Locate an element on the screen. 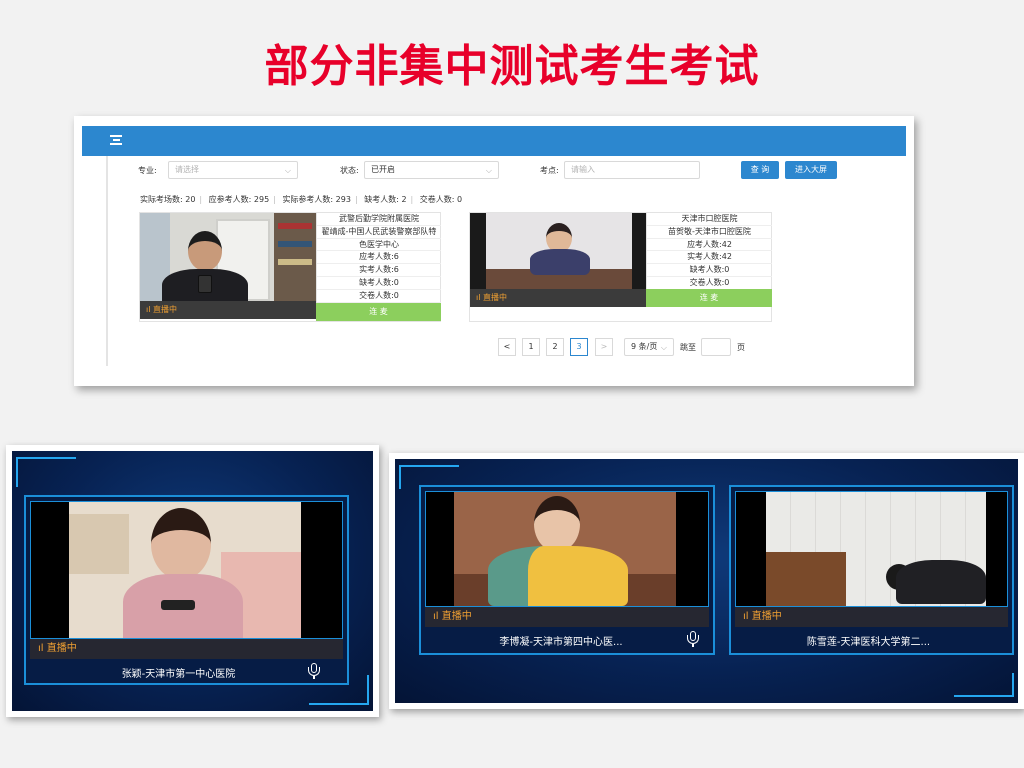 This screenshot has height=768, width=1024. page-size-select: 9 条/页 ⌵ is located at coordinates (649, 347).